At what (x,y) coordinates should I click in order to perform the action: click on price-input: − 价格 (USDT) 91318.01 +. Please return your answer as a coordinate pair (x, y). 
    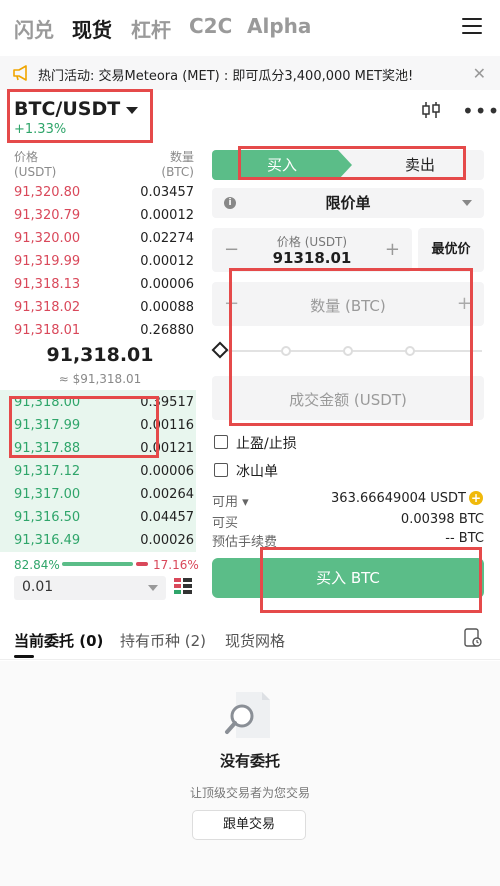
    Looking at the image, I should click on (312, 250).